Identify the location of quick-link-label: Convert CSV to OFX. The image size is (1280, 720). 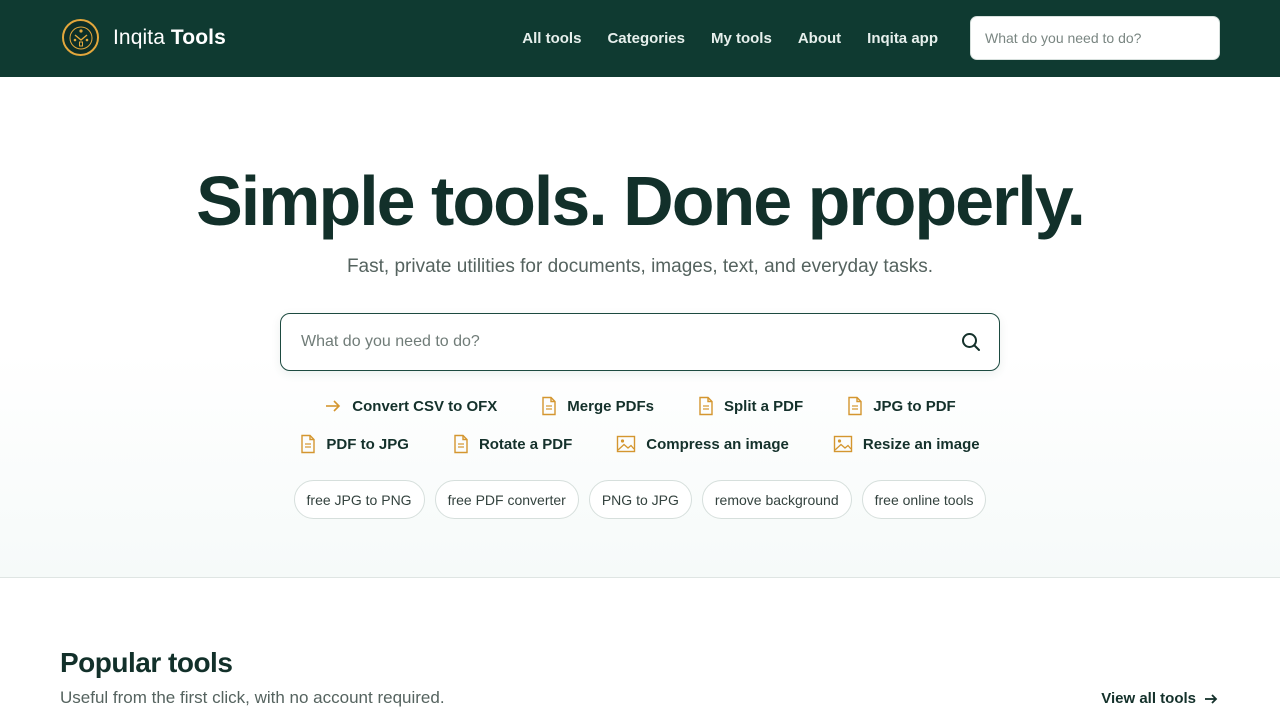
(425, 406).